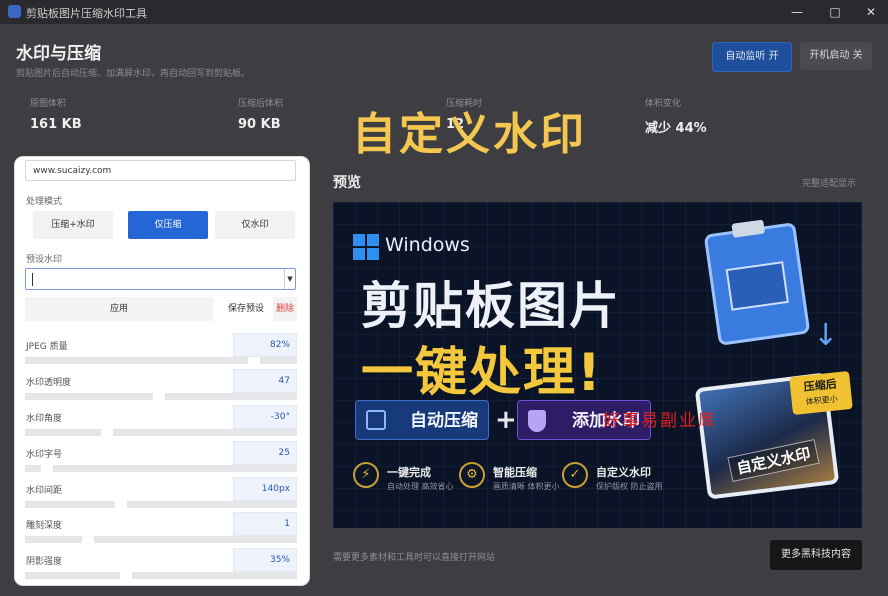 This screenshot has width=888, height=596. Describe the element at coordinates (161, 529) in the screenshot. I see `slider-row: 雕刻深度 1` at that location.